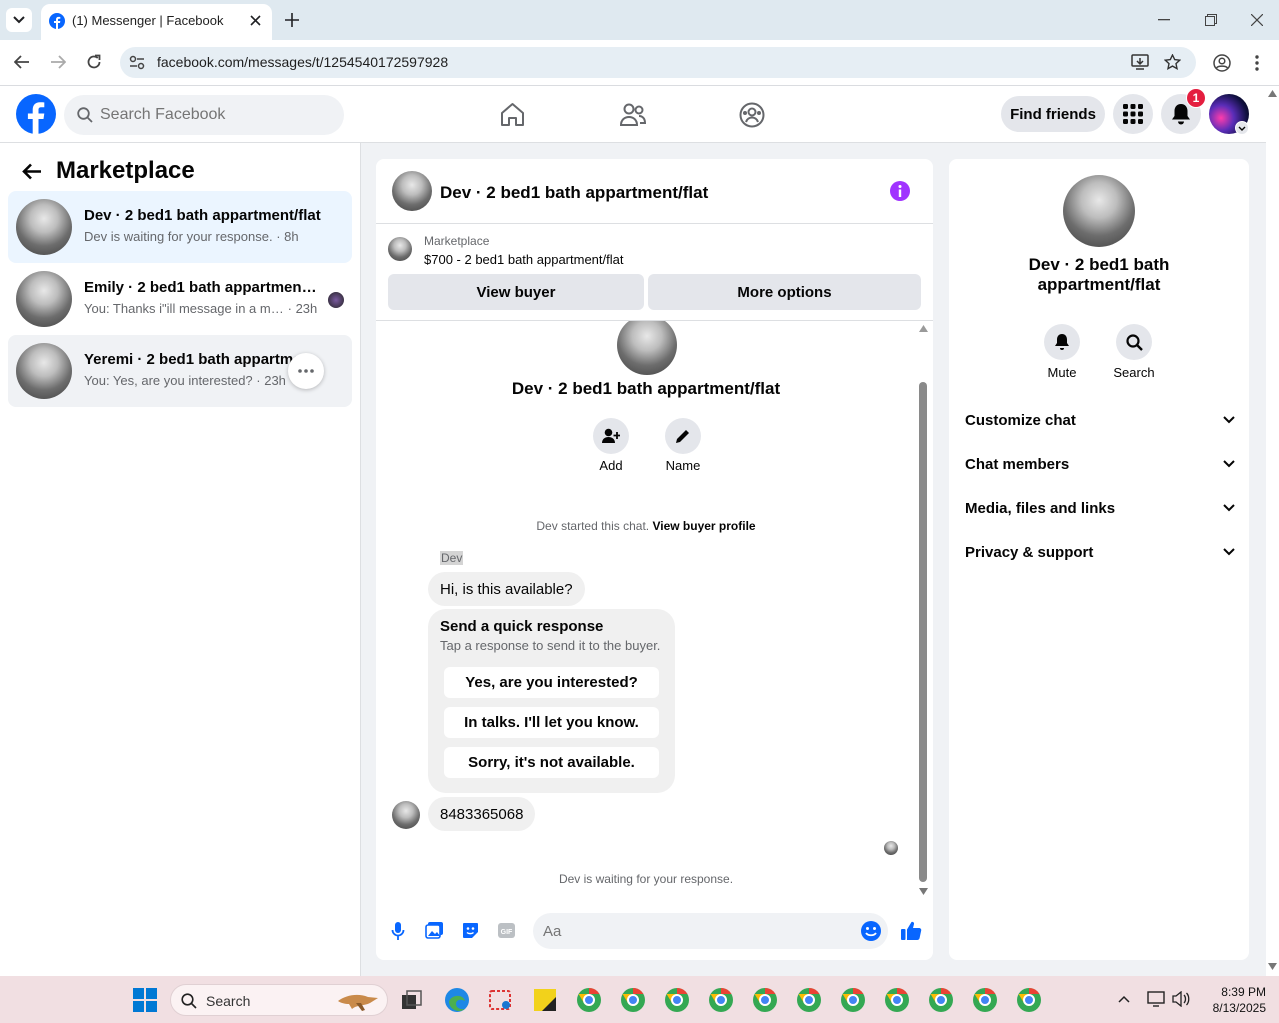 Image resolution: width=1279 pixels, height=1023 pixels. Describe the element at coordinates (412, 1000) in the screenshot. I see `task-view-icon` at that location.